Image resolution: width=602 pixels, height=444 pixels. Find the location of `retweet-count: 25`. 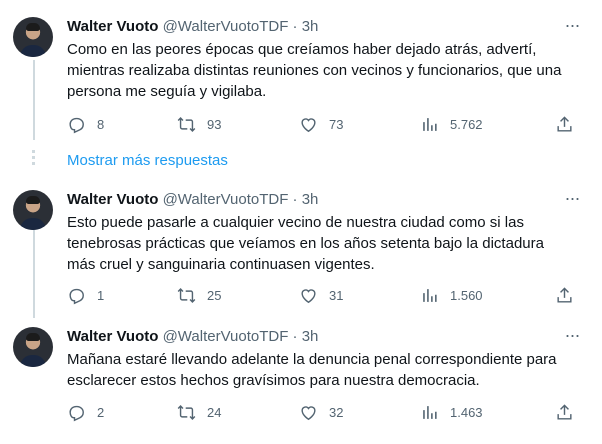

retweet-count: 25 is located at coordinates (214, 295).